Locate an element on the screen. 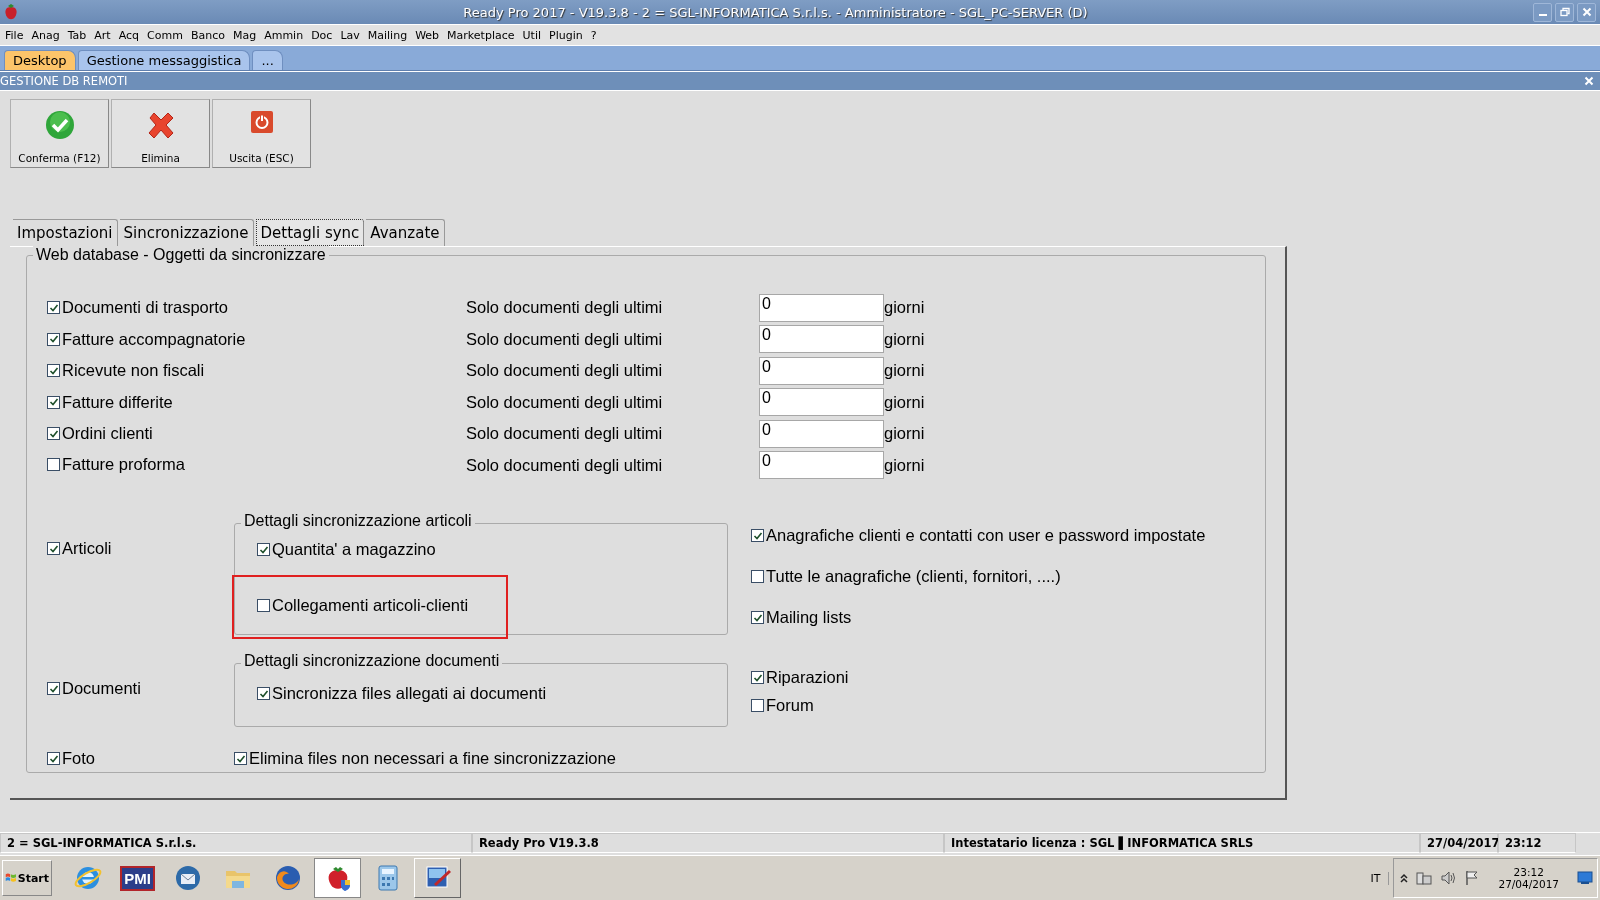  checkbox-option: Tutte le anagrafiche (clienti, fornitori, ....) is located at coordinates (906, 576).